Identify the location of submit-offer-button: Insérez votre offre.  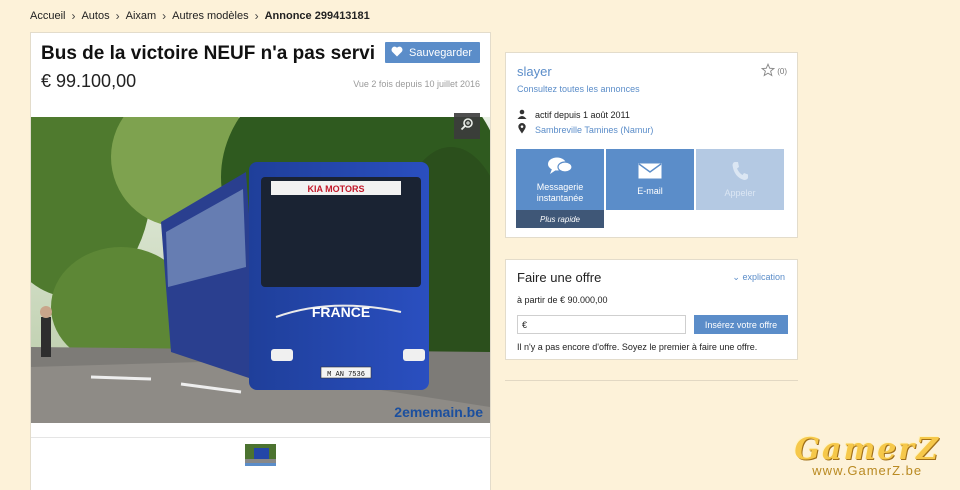
(741, 324).